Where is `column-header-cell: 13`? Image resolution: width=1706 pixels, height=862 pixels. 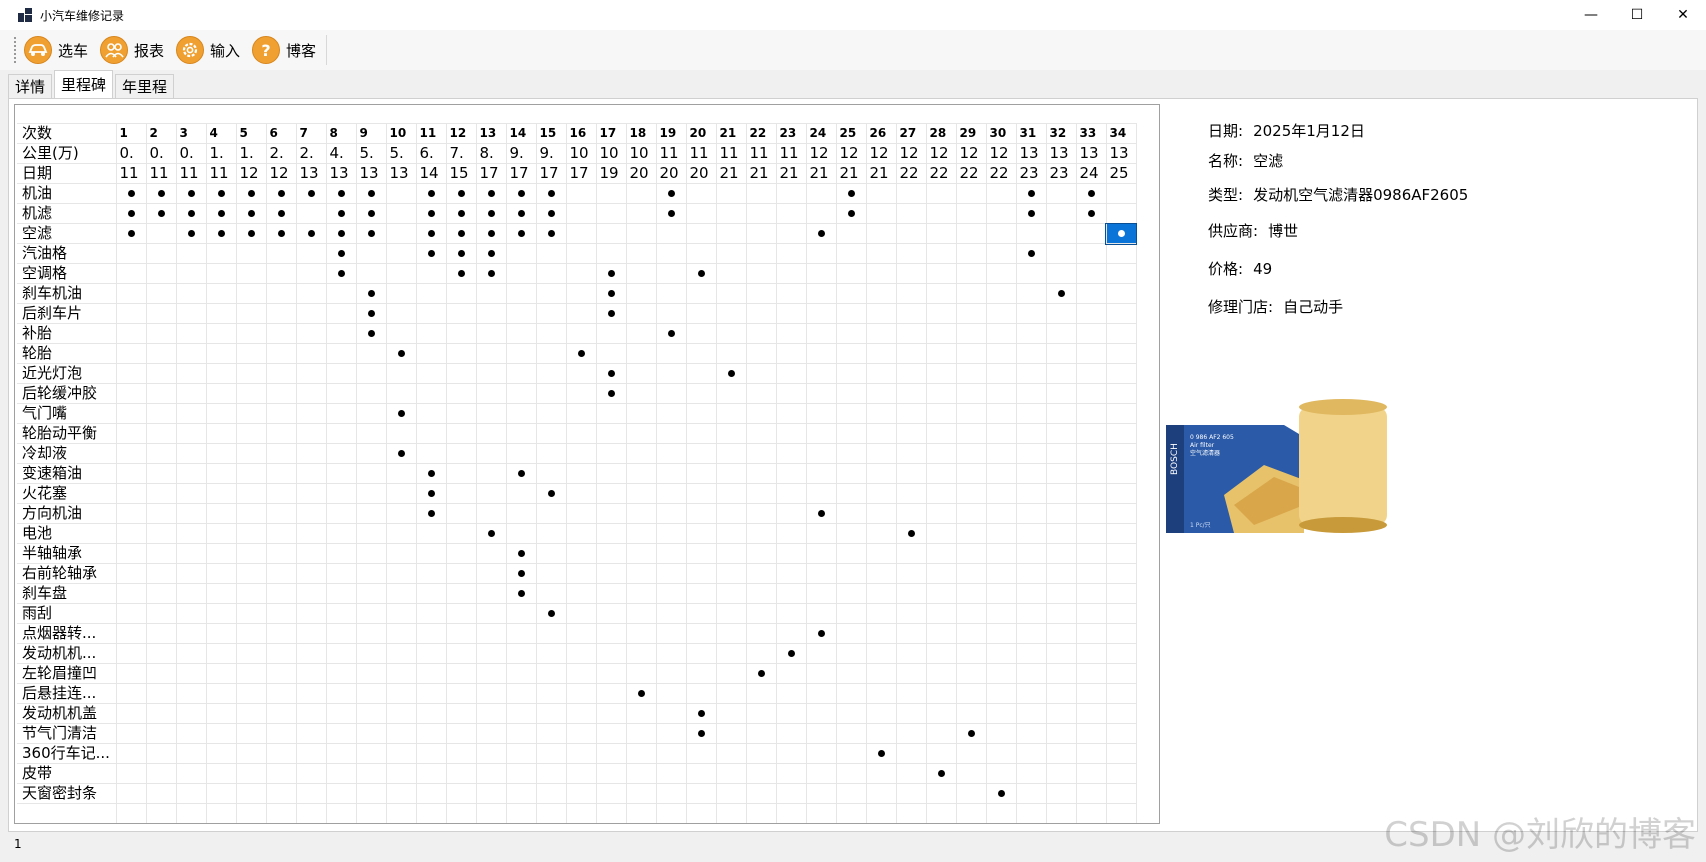
column-header-cell: 13 is located at coordinates (371, 173).